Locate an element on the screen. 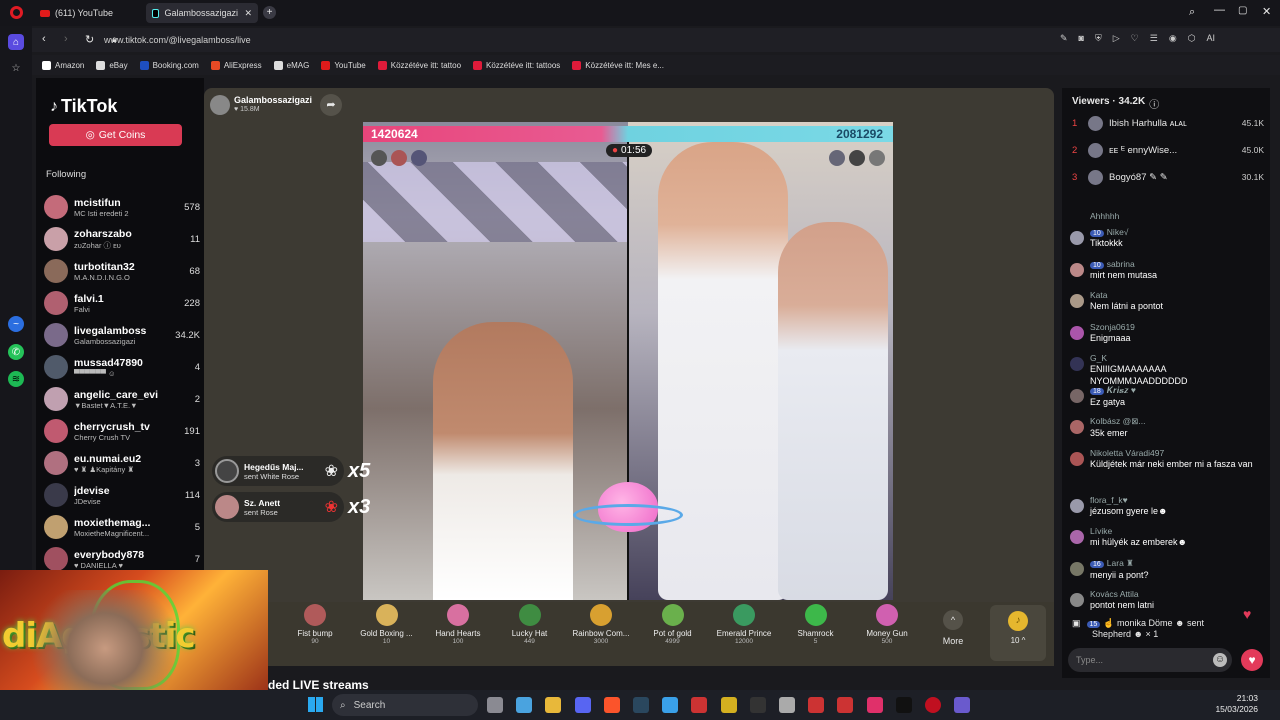 Image resolution: width=1280 pixels, height=720 pixels. gift-item: Gold Boxing ... 10 is located at coordinates (387, 624).